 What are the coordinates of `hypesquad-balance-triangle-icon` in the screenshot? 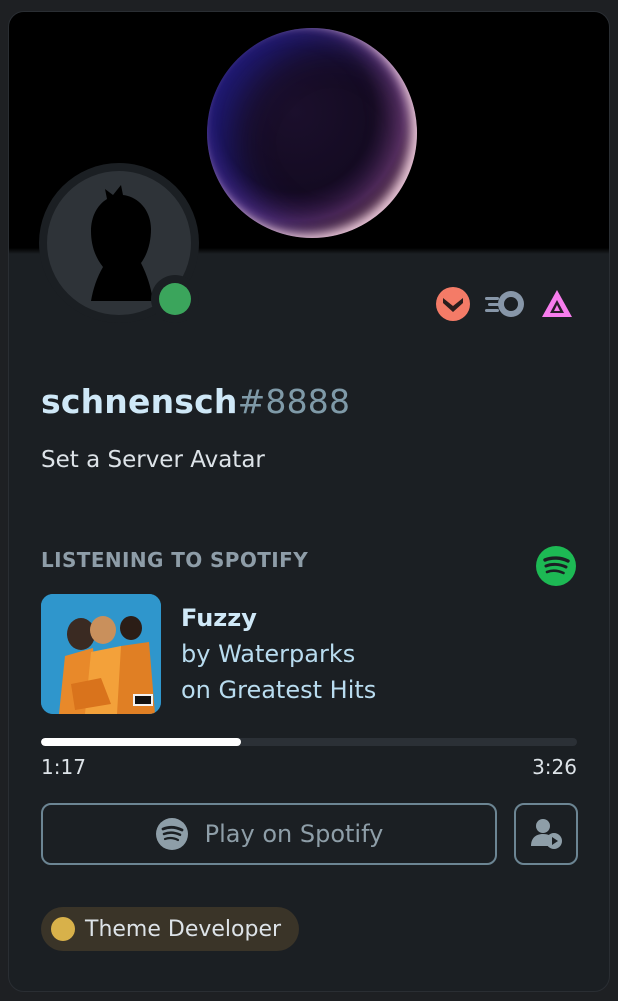 It's located at (557, 304).